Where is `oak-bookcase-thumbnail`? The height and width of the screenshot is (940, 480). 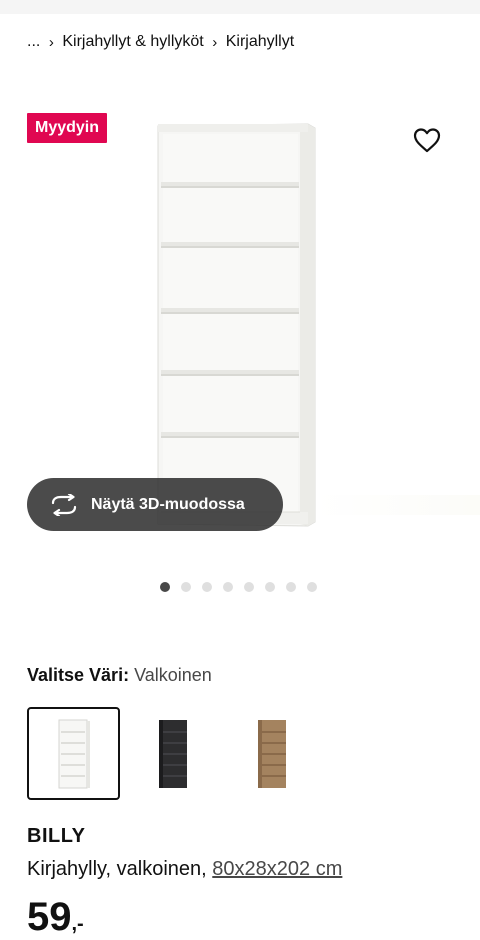 oak-bookcase-thumbnail is located at coordinates (271, 753).